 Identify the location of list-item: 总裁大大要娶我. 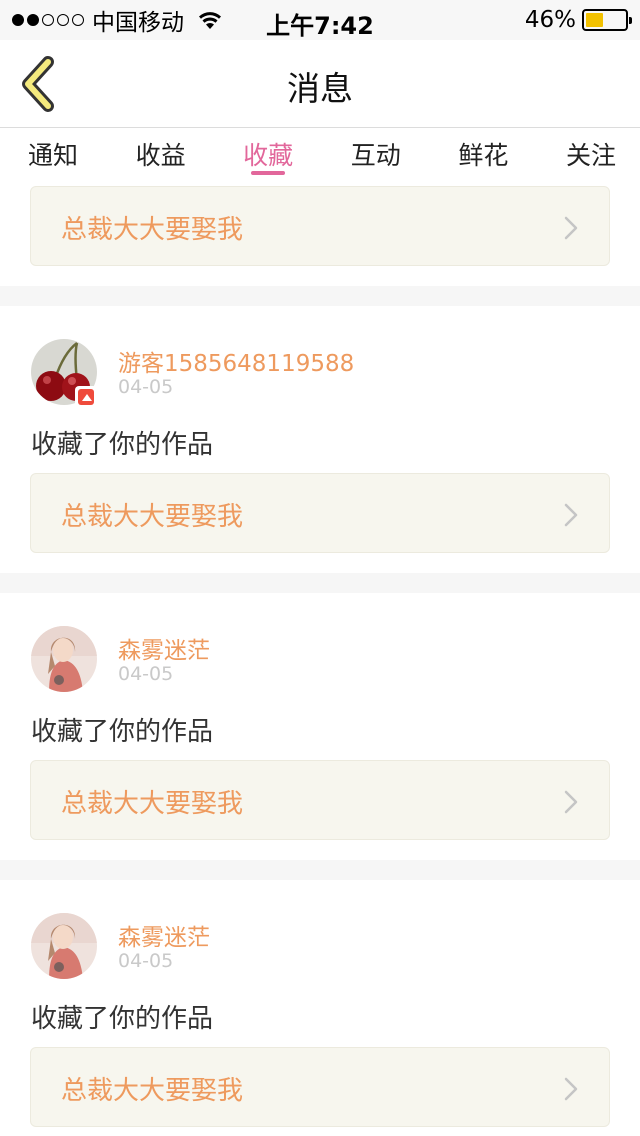
(320, 233).